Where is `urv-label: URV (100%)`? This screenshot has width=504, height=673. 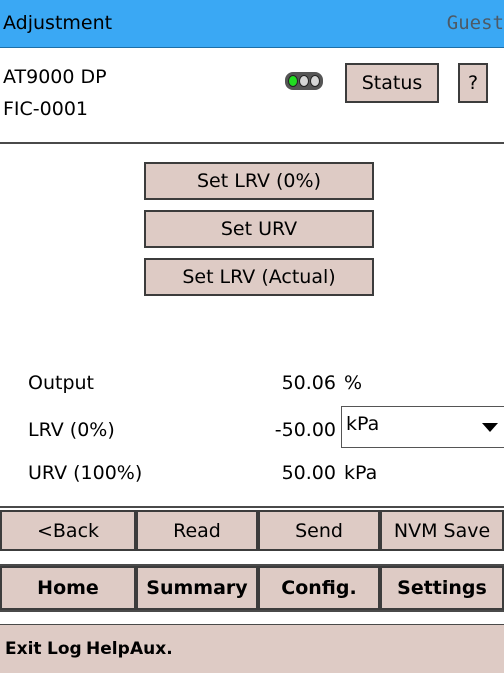 urv-label: URV (100%) is located at coordinates (85, 473).